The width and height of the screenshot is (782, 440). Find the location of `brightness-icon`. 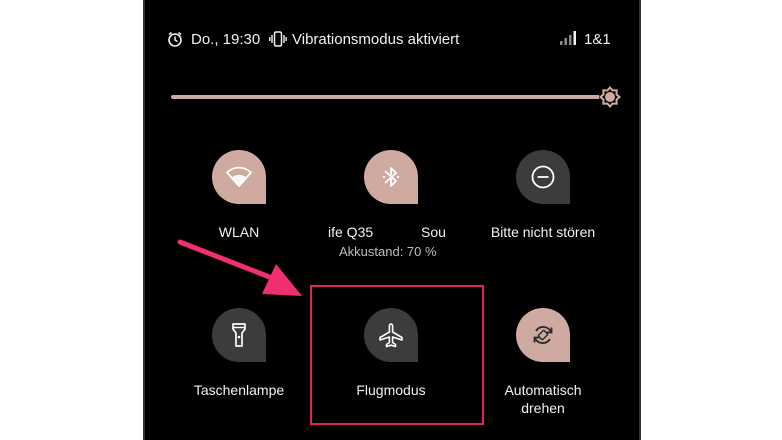

brightness-icon is located at coordinates (610, 97).